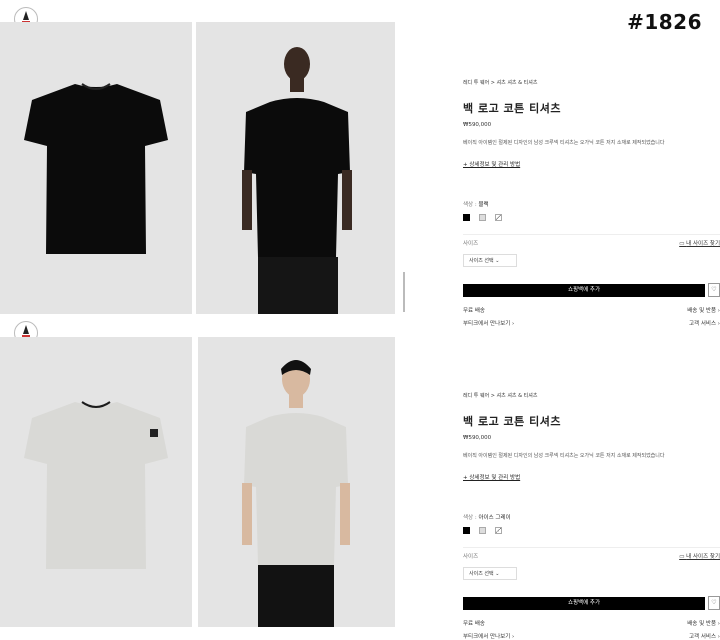 This screenshot has width=720, height=640. I want to click on product-model-image-black, so click(295, 168).